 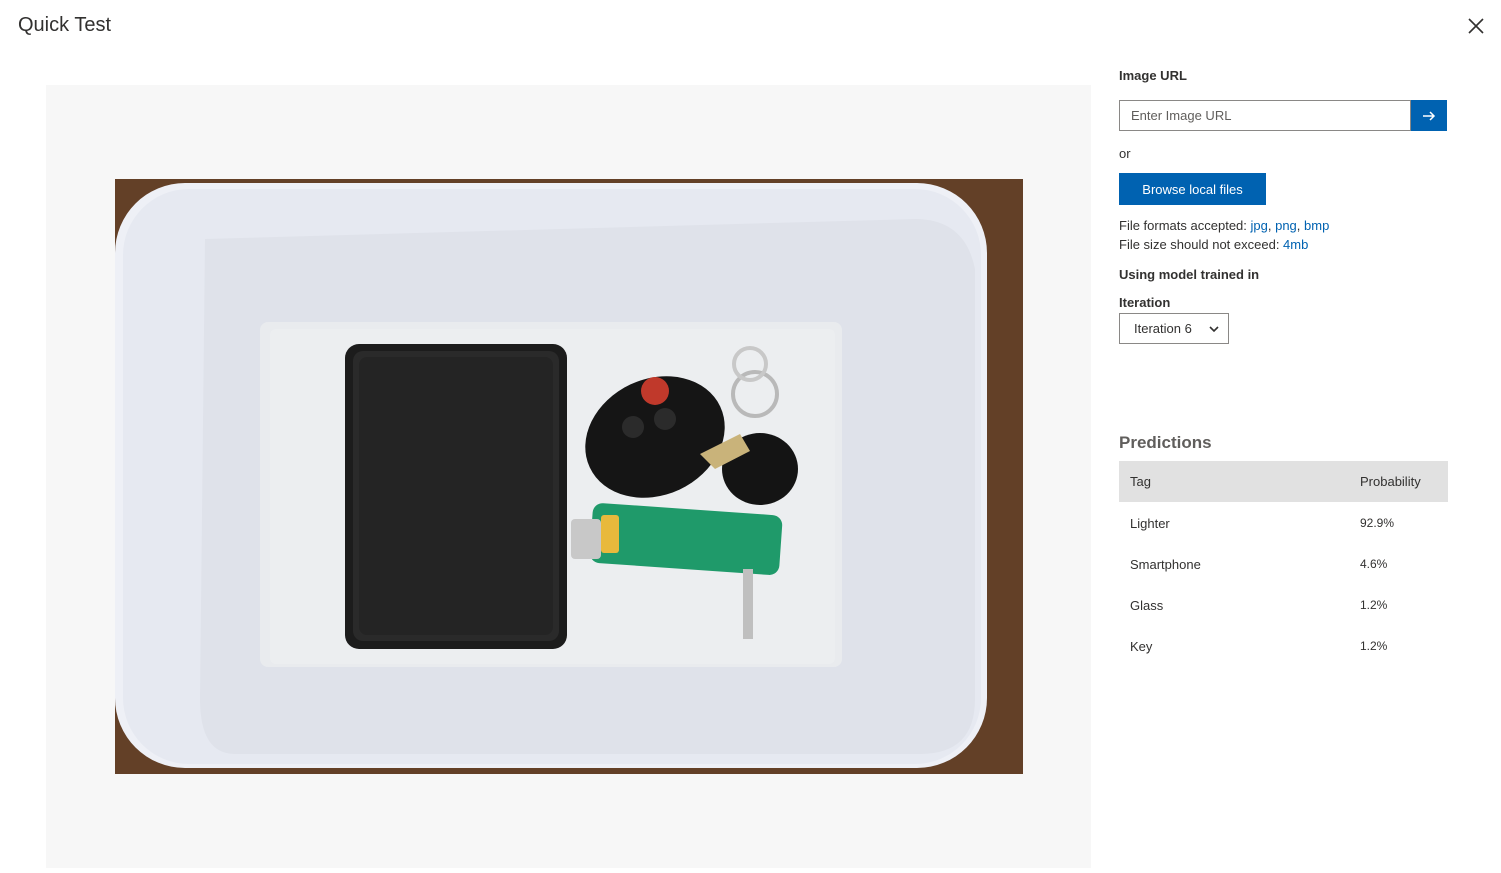 What do you see at coordinates (1141, 646) in the screenshot?
I see `tag-cell: Key` at bounding box center [1141, 646].